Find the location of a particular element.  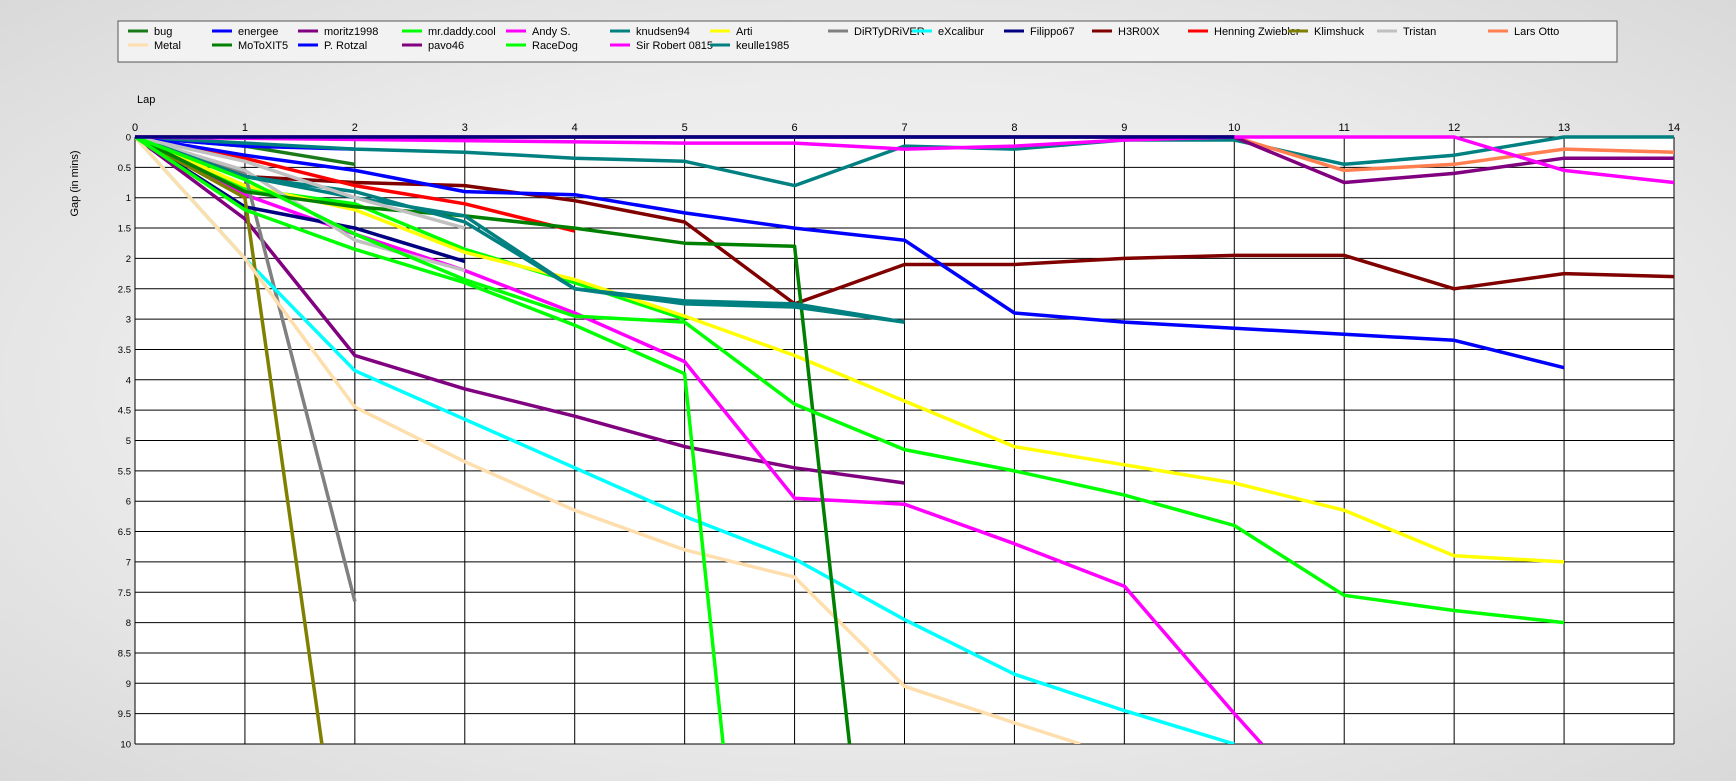

y-tick-label: 8 is located at coordinates (128, 623).